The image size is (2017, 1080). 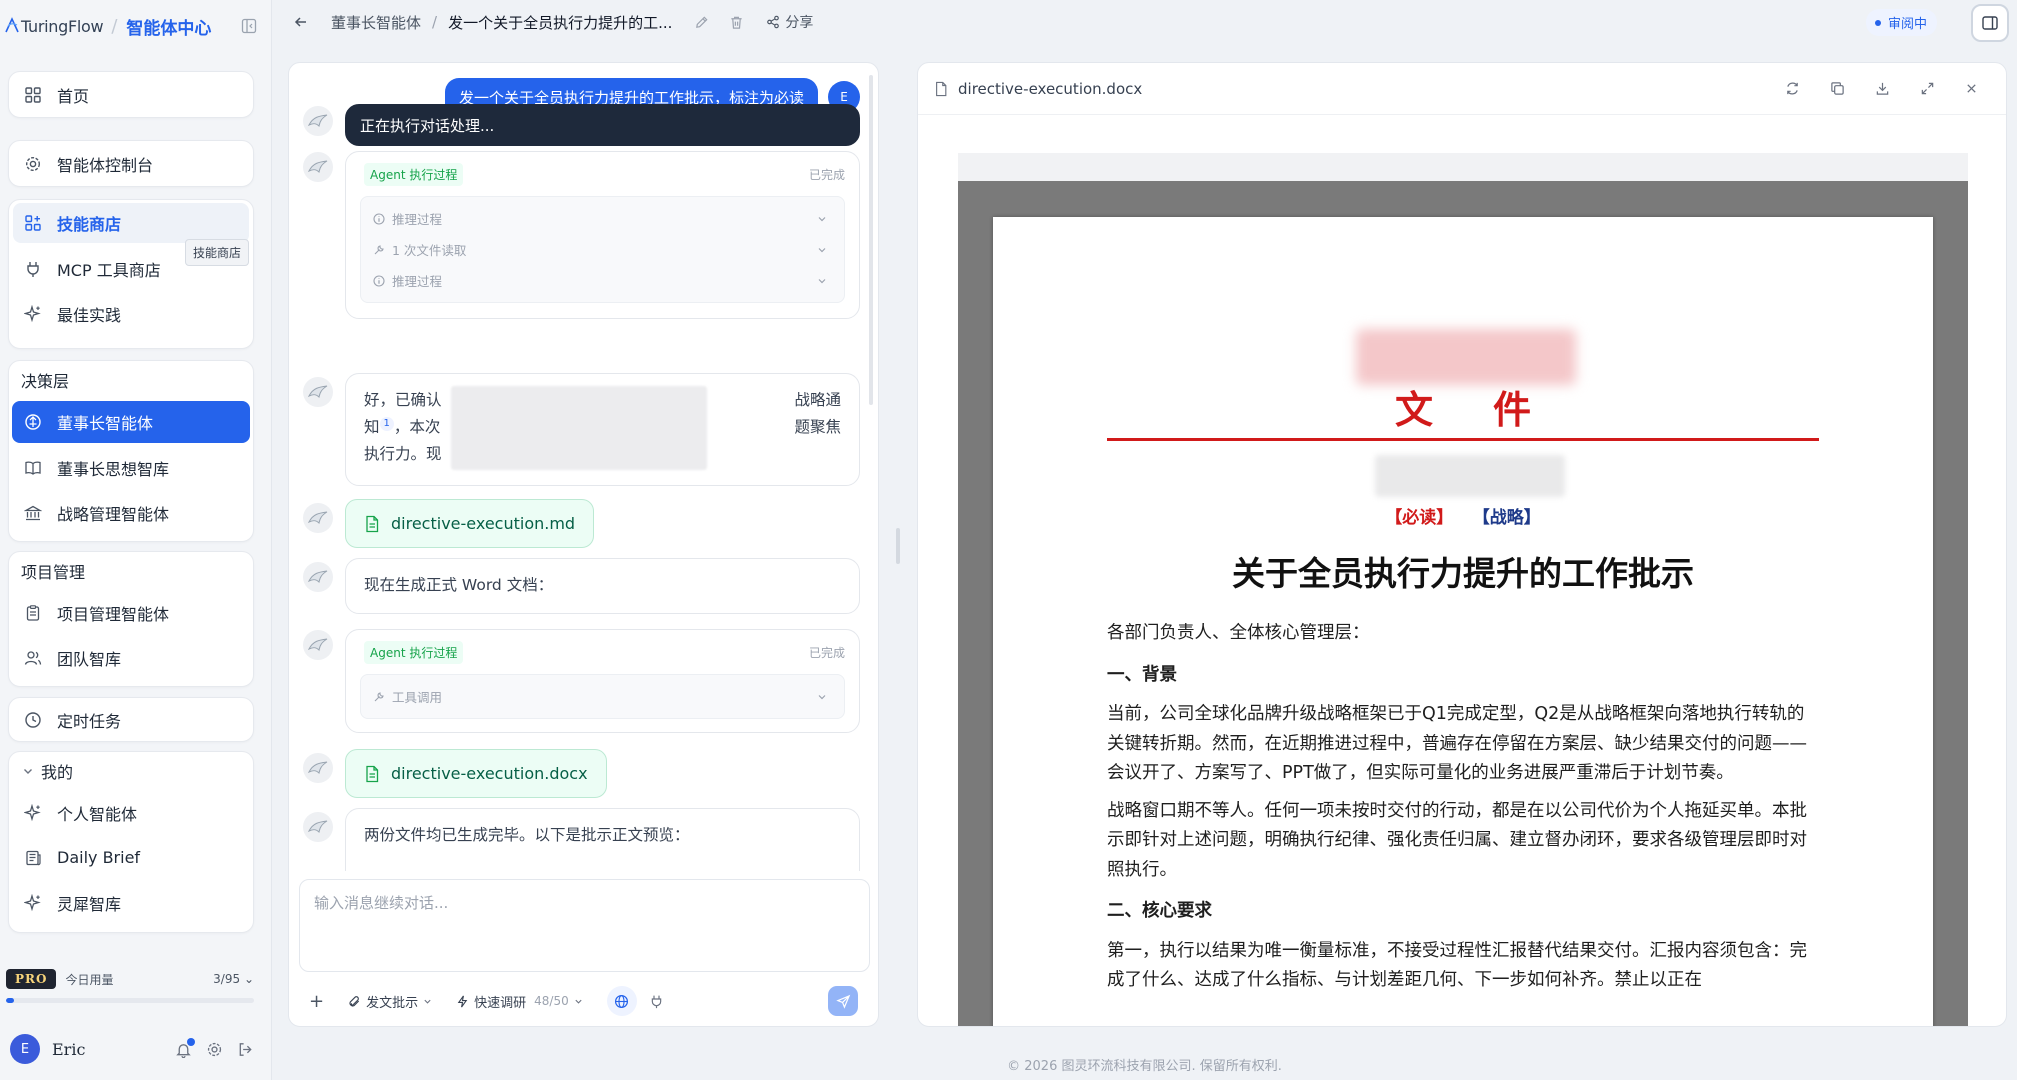 I want to click on nav-skill-store-label: 技能商店, so click(x=89, y=224).